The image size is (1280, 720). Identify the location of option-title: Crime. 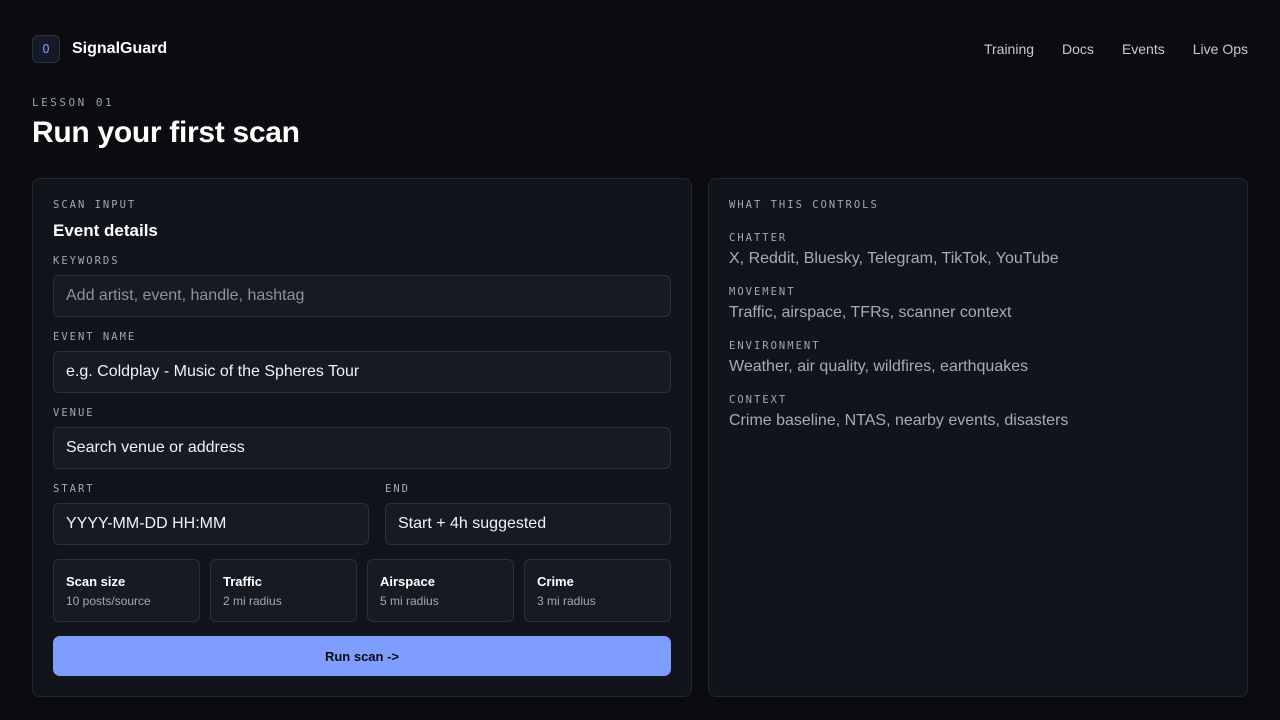
(555, 581).